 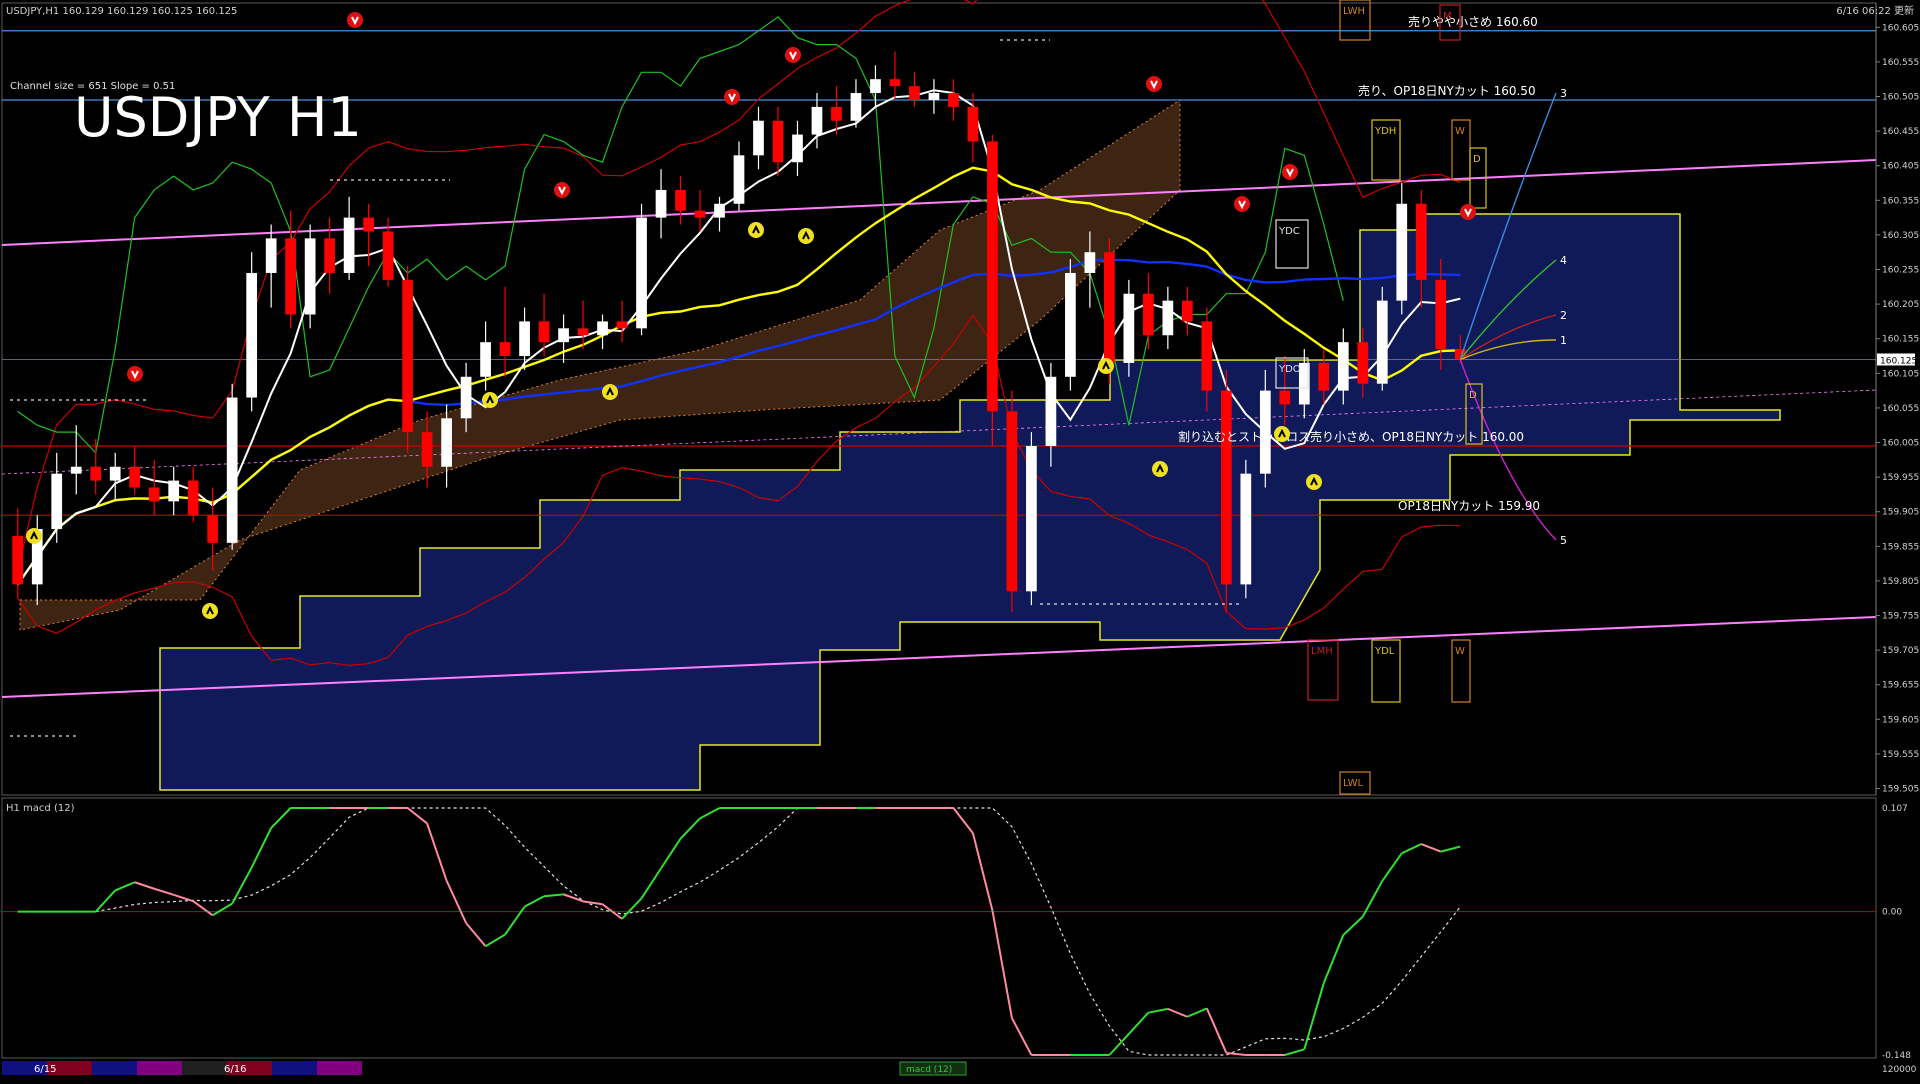 What do you see at coordinates (1900, 236) in the screenshot?
I see `price-tick-label: 160.305` at bounding box center [1900, 236].